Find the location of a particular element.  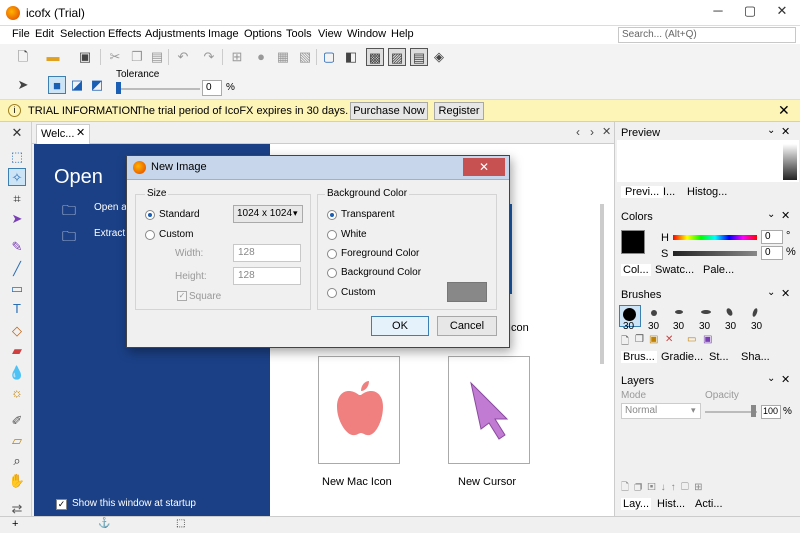

preview-close-icon: ✕ is located at coordinates (785, 131).